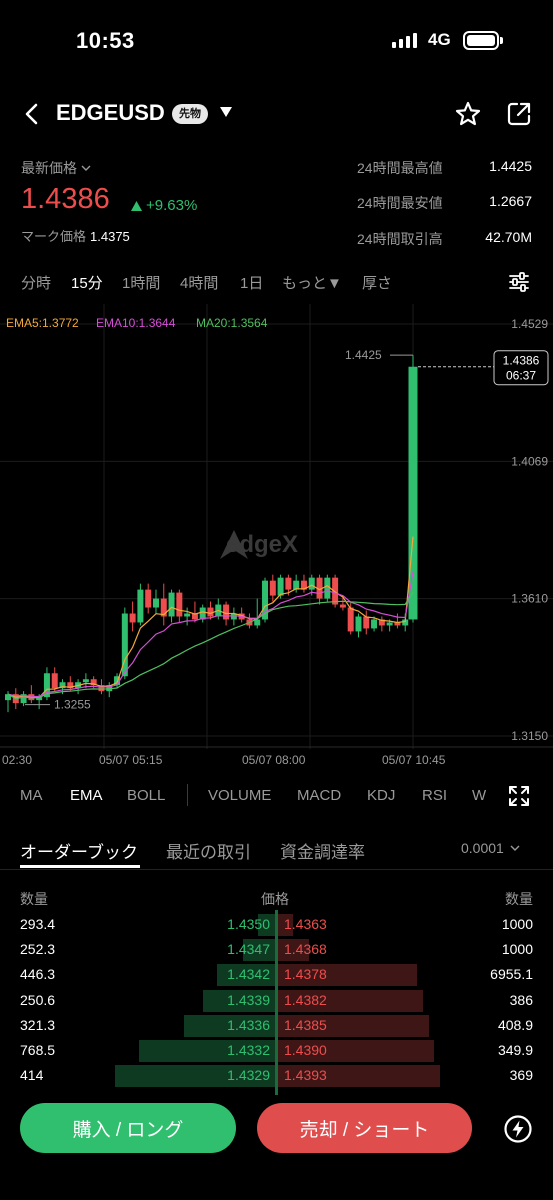  I want to click on tab-funding-rate: 資金調達率, so click(322, 850).